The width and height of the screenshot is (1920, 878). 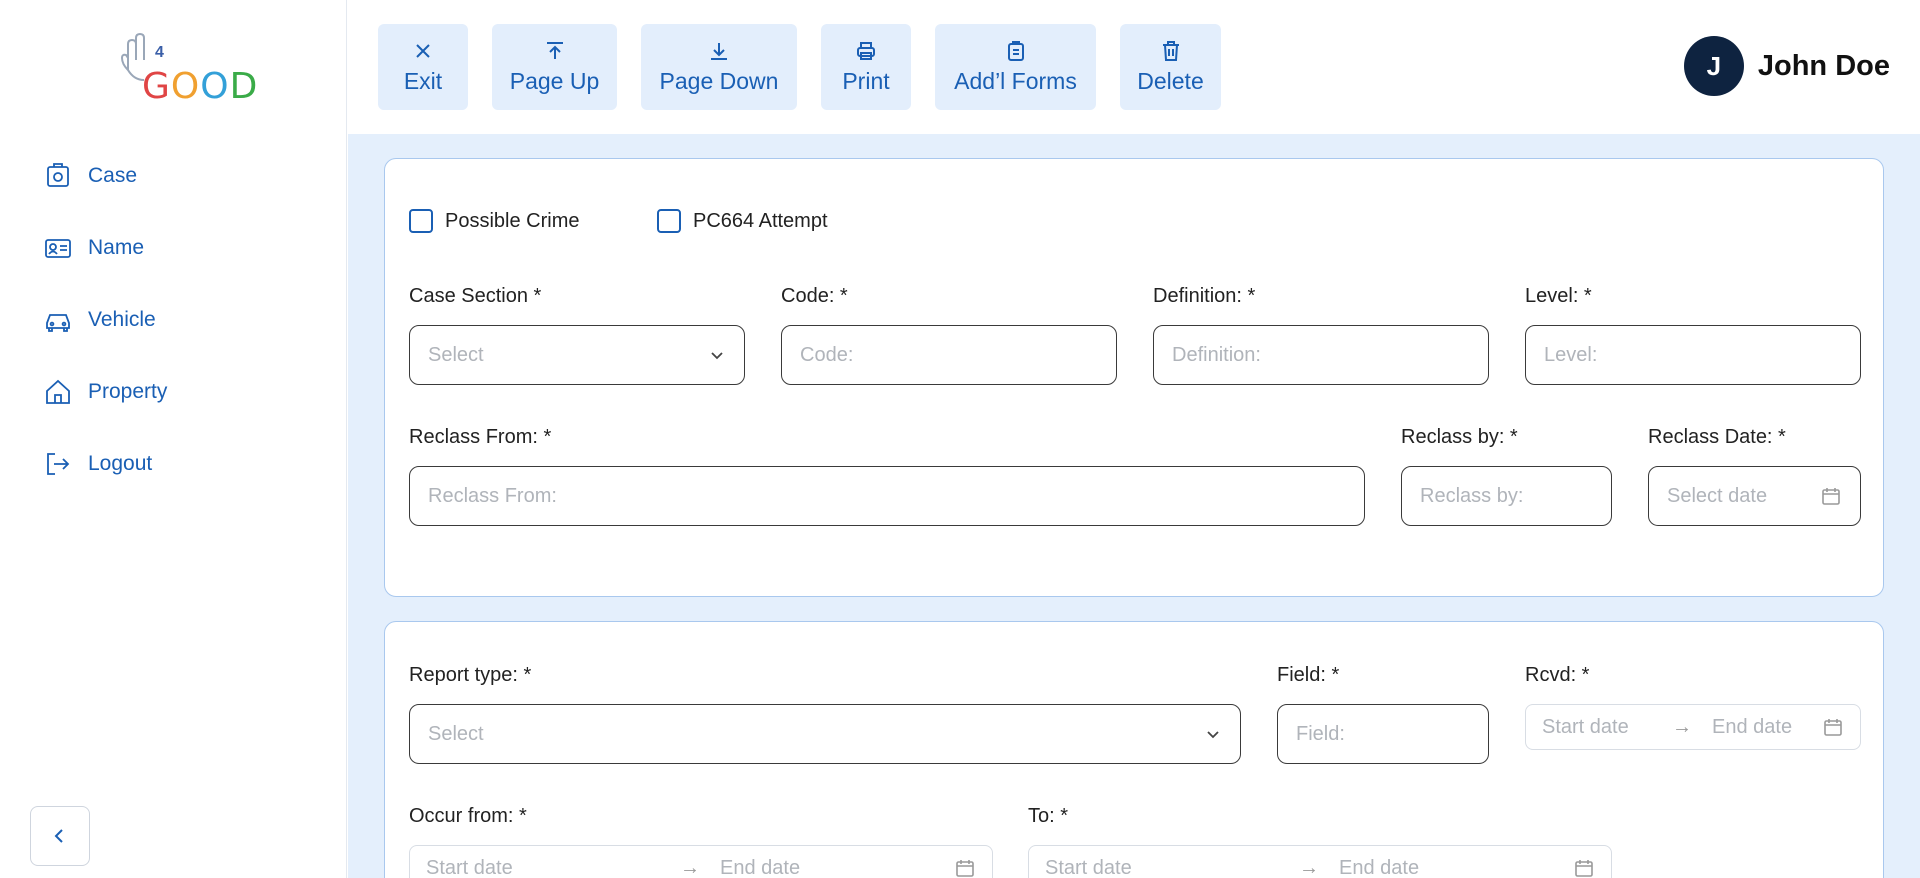 I want to click on possible-crime-checkbox: Possible Crime, so click(x=494, y=221).